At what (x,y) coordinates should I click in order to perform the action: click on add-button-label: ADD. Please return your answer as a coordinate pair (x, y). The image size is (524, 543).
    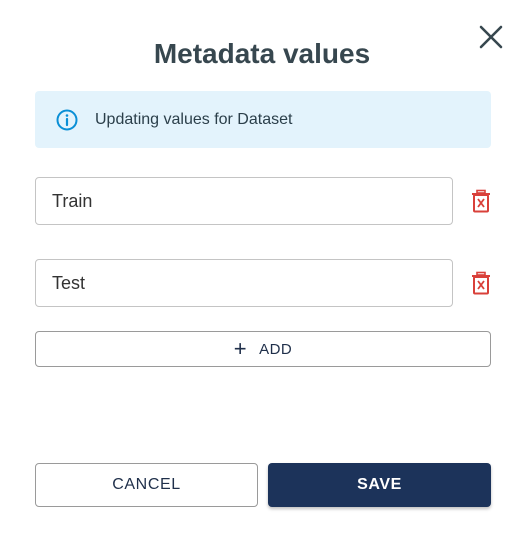
    Looking at the image, I should click on (276, 349).